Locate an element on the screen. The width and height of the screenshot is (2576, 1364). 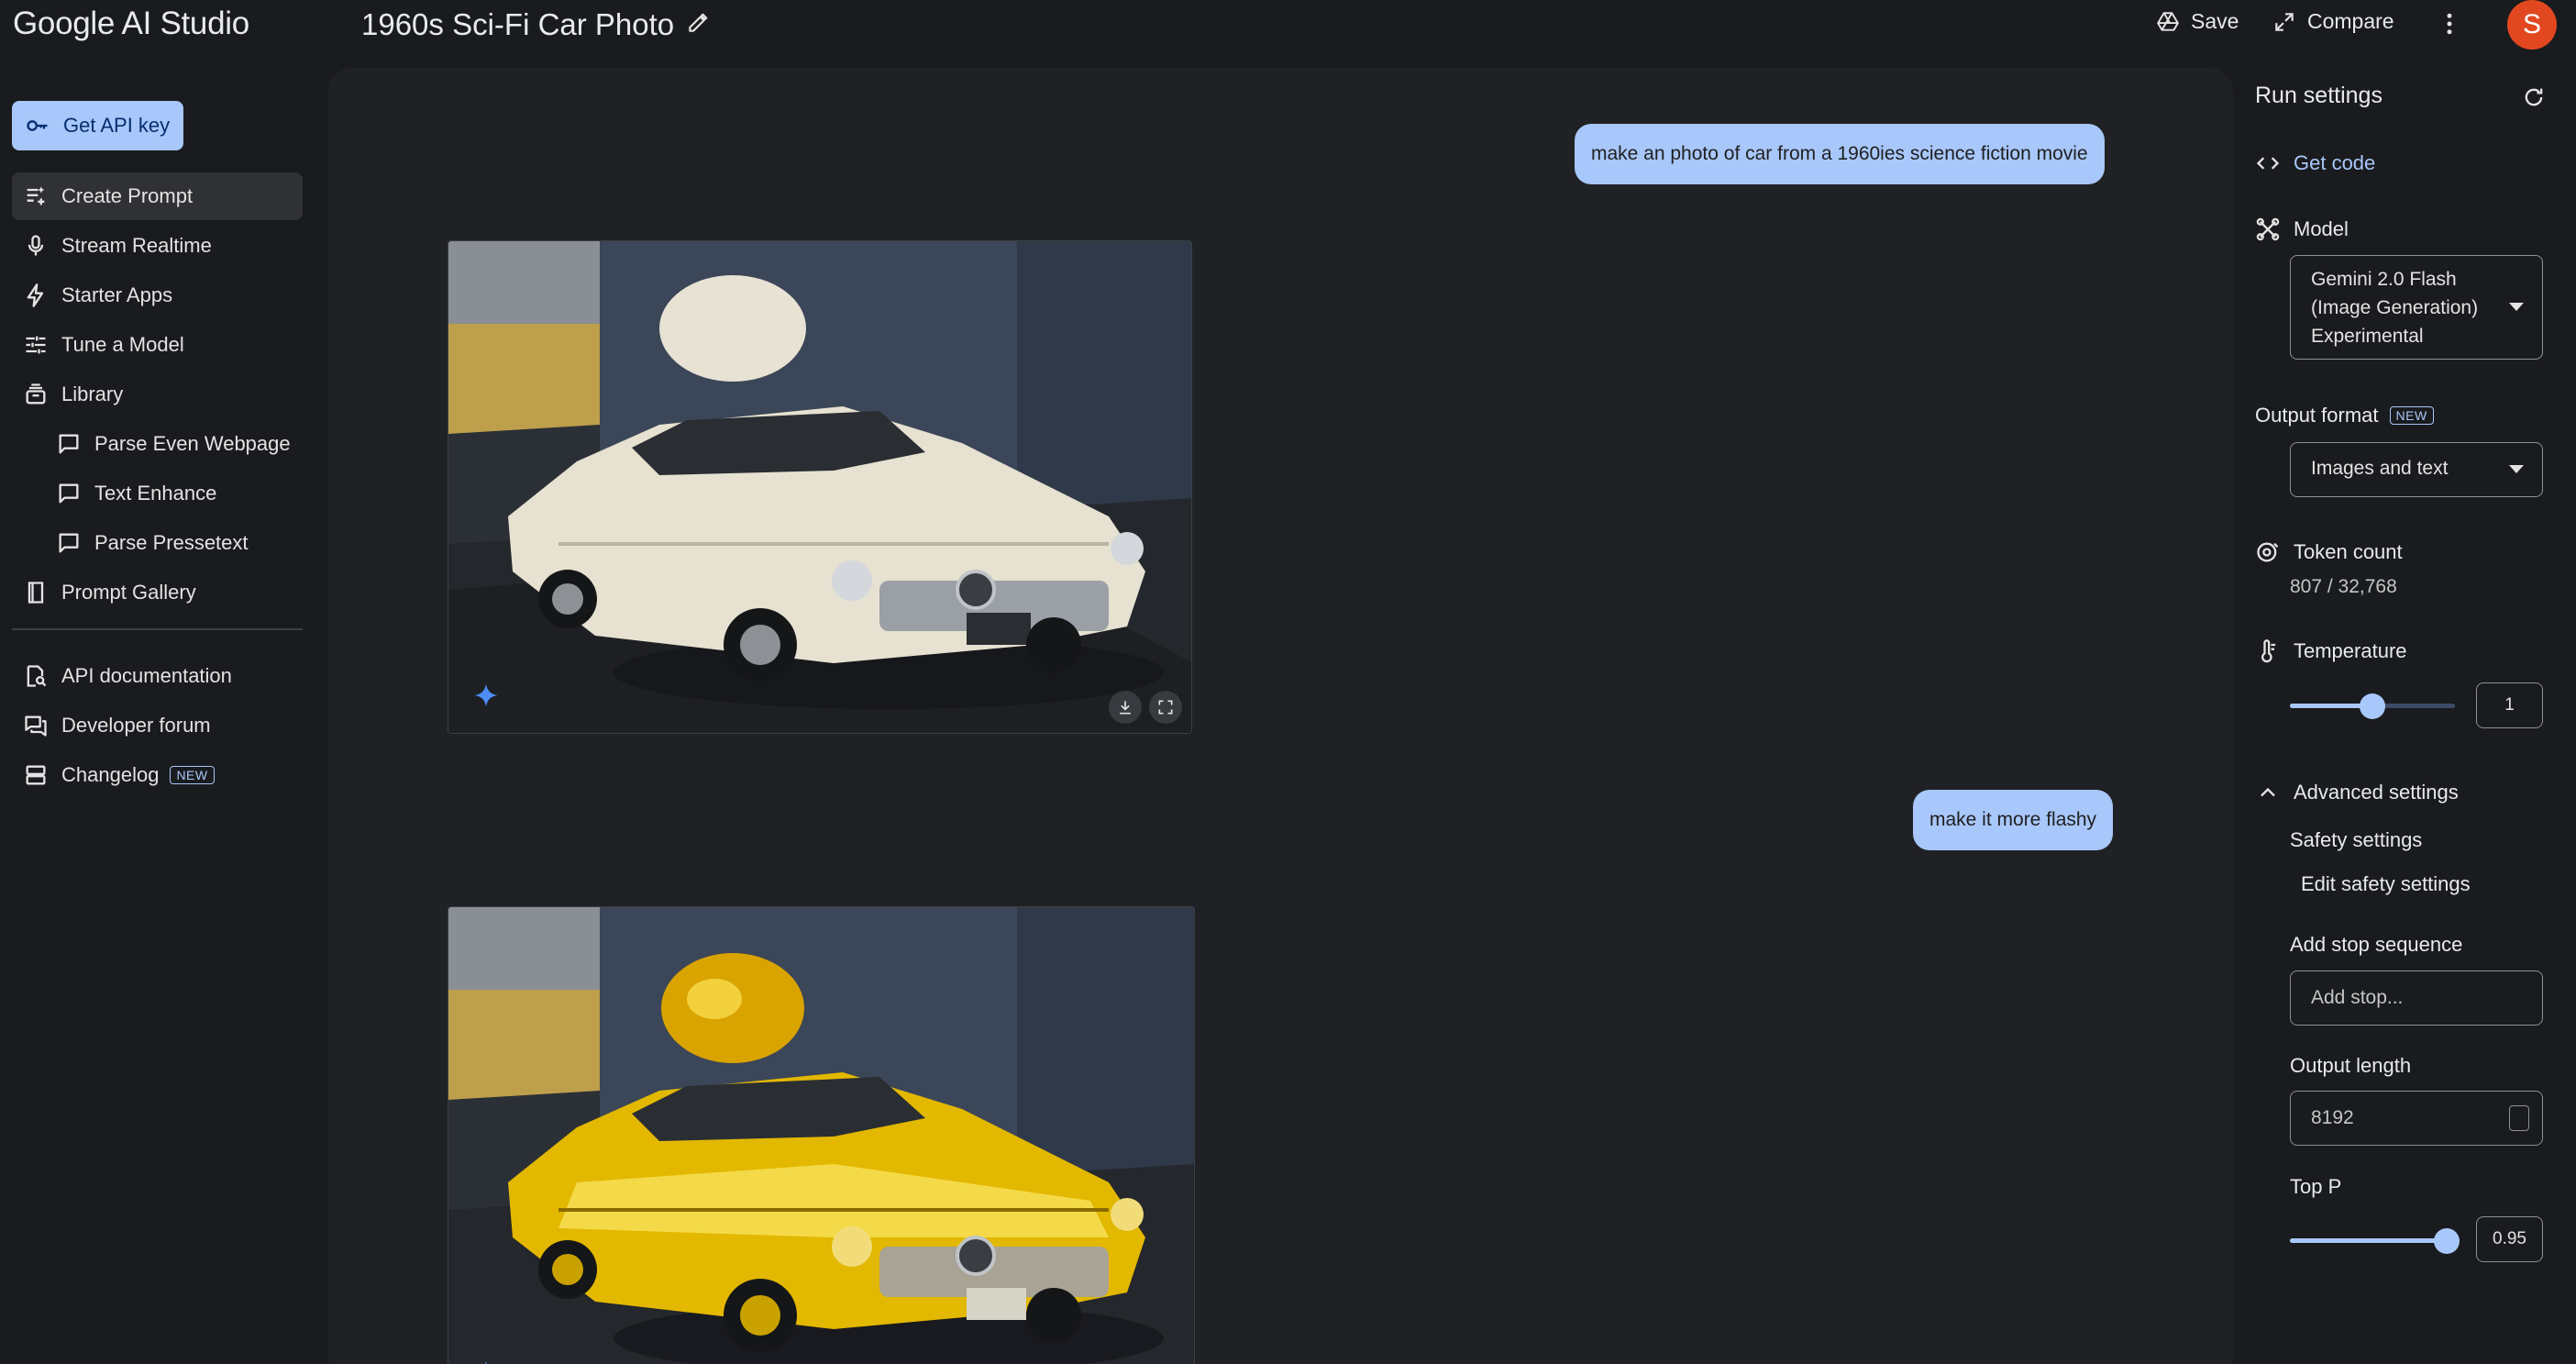
sidebar-item-library: Library is located at coordinates (157, 394).